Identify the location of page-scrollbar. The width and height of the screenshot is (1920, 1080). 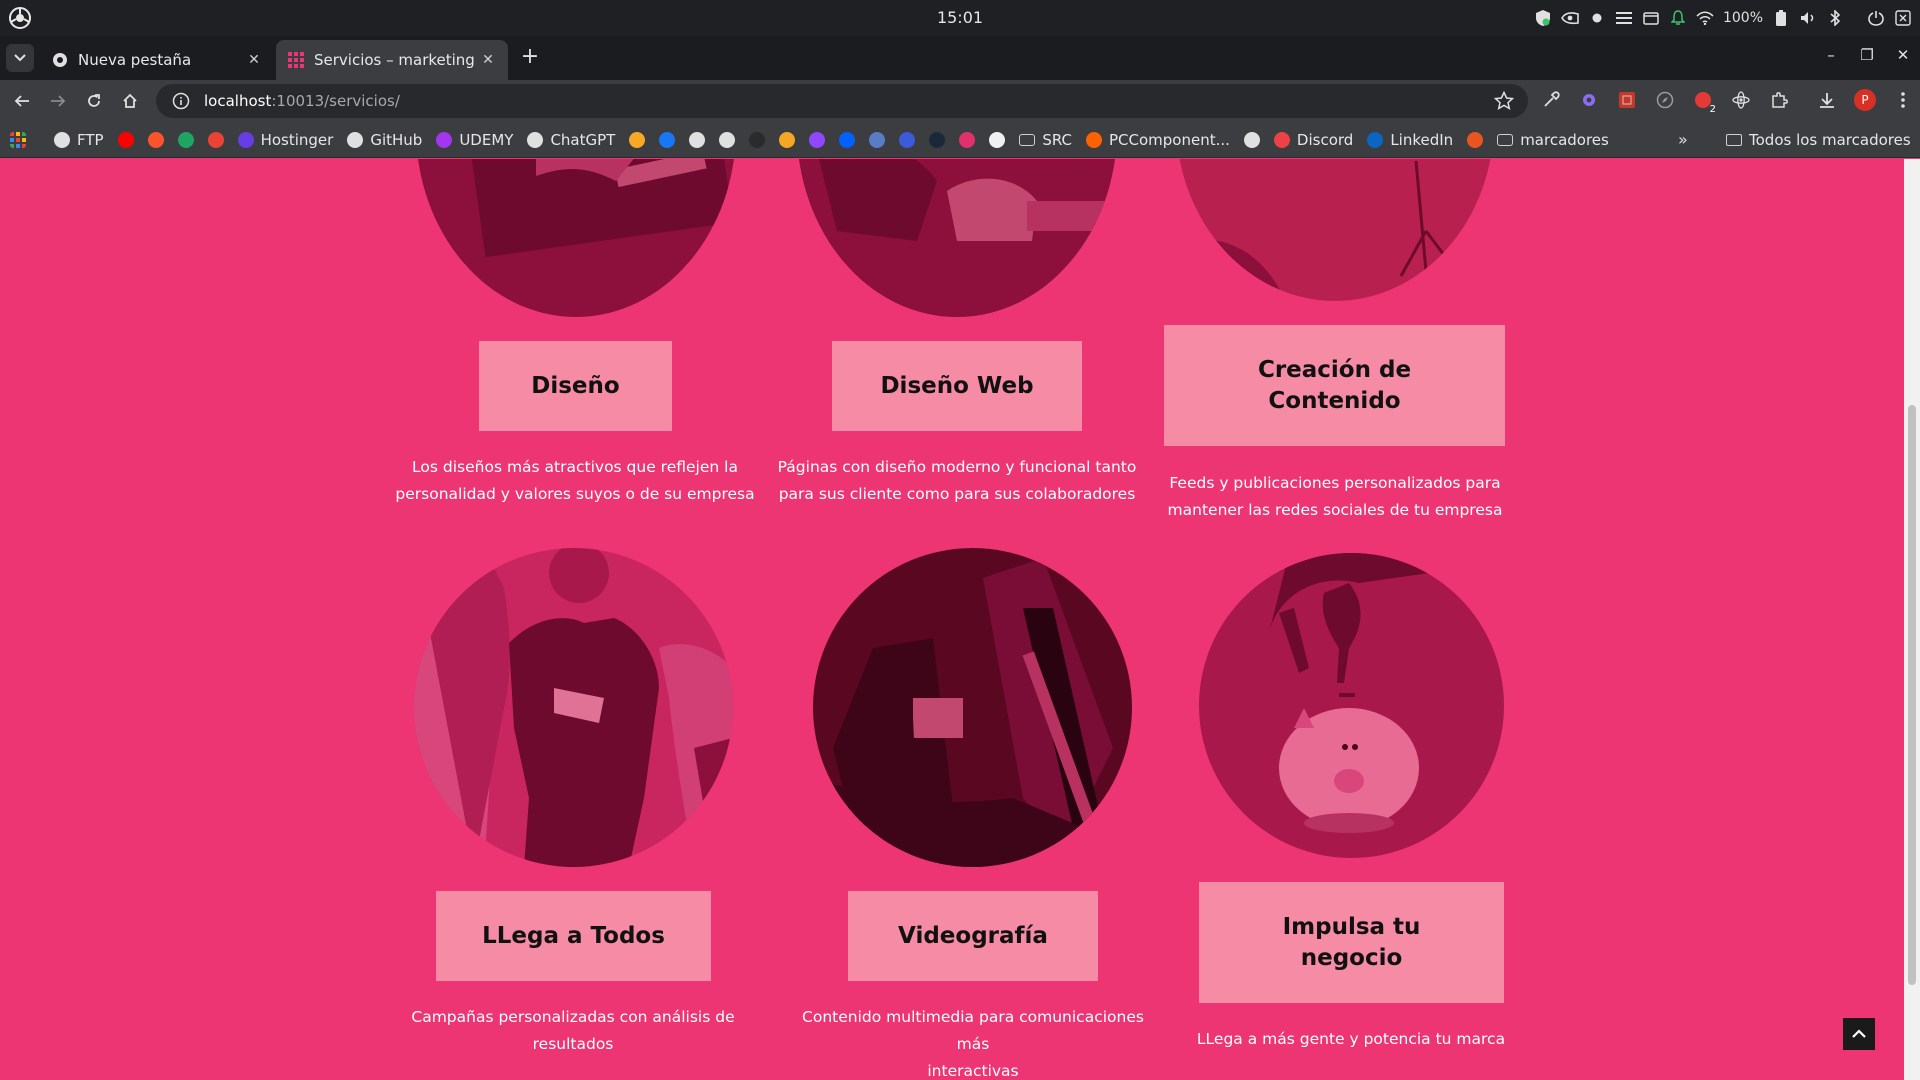
(1912, 619).